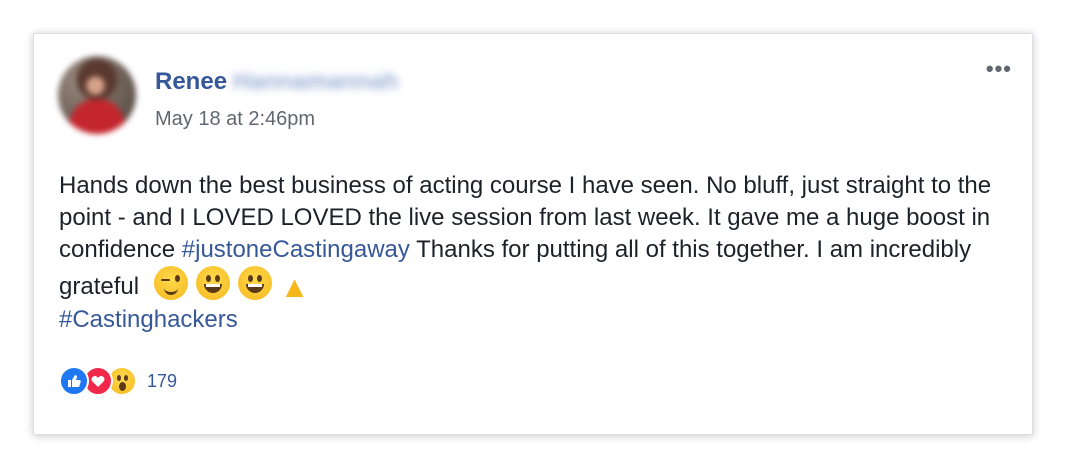 This screenshot has height=476, width=1068. I want to click on folded-hands-icon: ▲, so click(294, 287).